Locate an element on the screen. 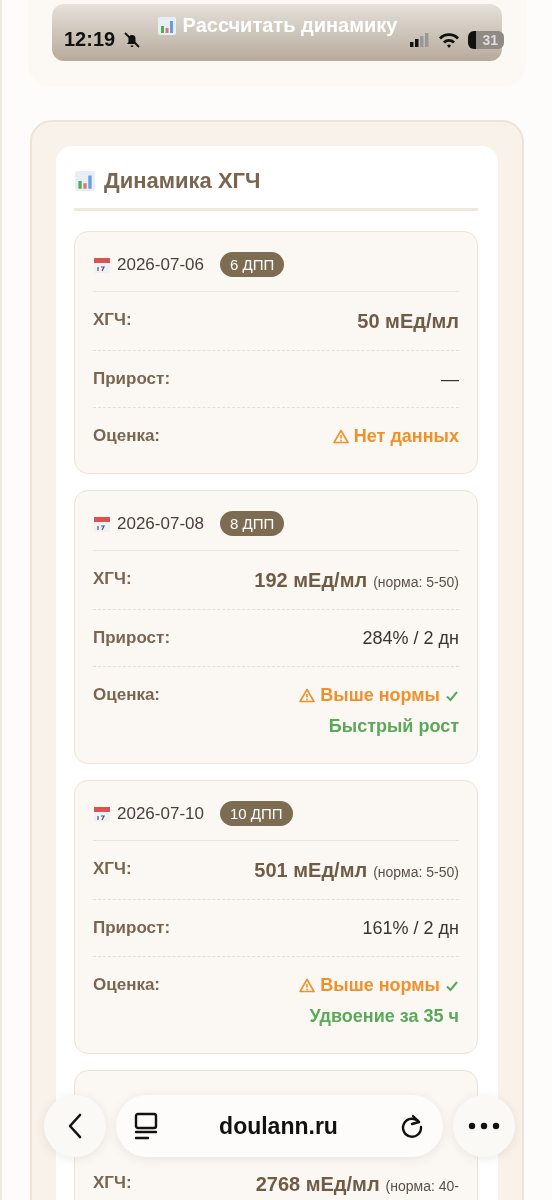 The width and height of the screenshot is (552, 1200). hcg-value: 2768 мЕд/мл is located at coordinates (317, 1184).